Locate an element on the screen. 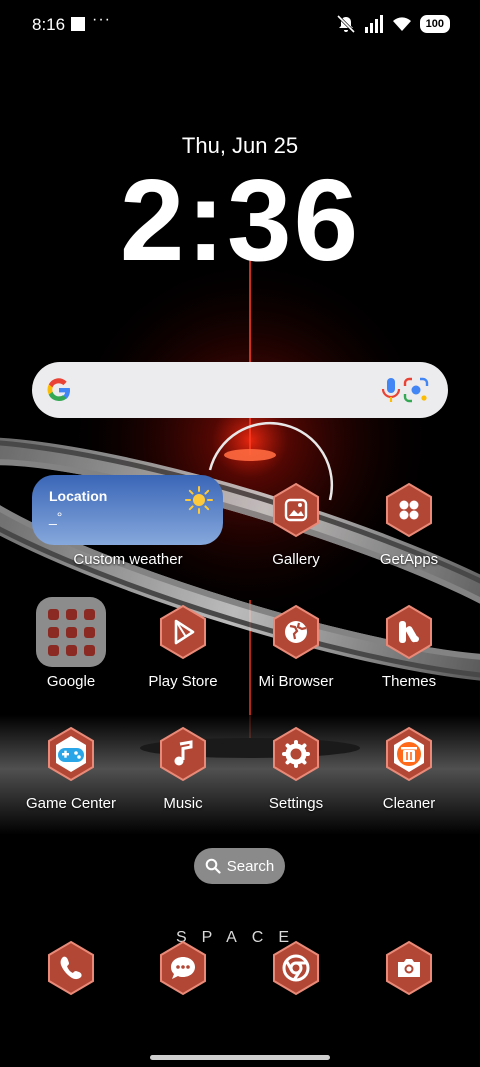  notification-square-icon is located at coordinates (78, 24).